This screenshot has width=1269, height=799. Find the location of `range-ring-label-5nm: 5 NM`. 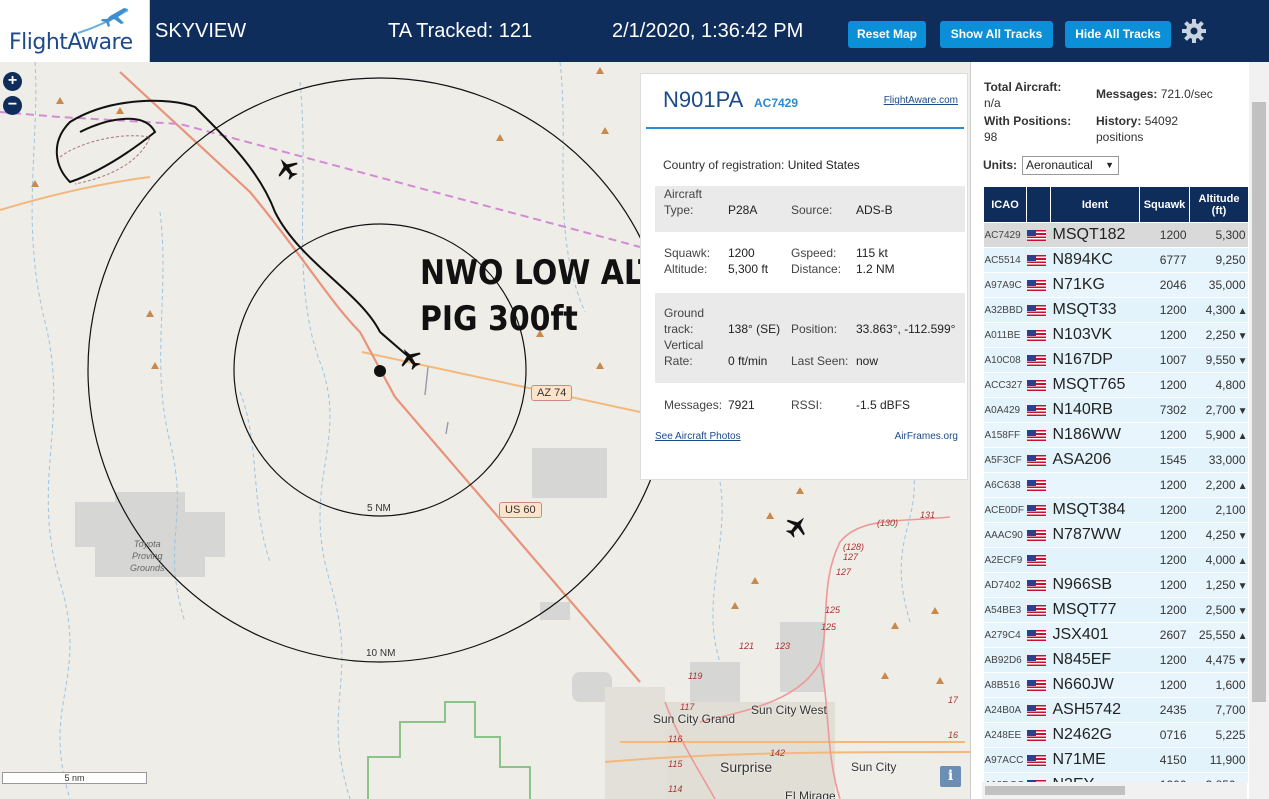

range-ring-label-5nm: 5 NM is located at coordinates (379, 508).